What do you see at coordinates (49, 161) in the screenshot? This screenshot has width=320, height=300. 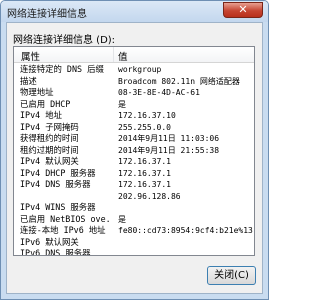 I see `property-cell: IPv4 默认网关` at bounding box center [49, 161].